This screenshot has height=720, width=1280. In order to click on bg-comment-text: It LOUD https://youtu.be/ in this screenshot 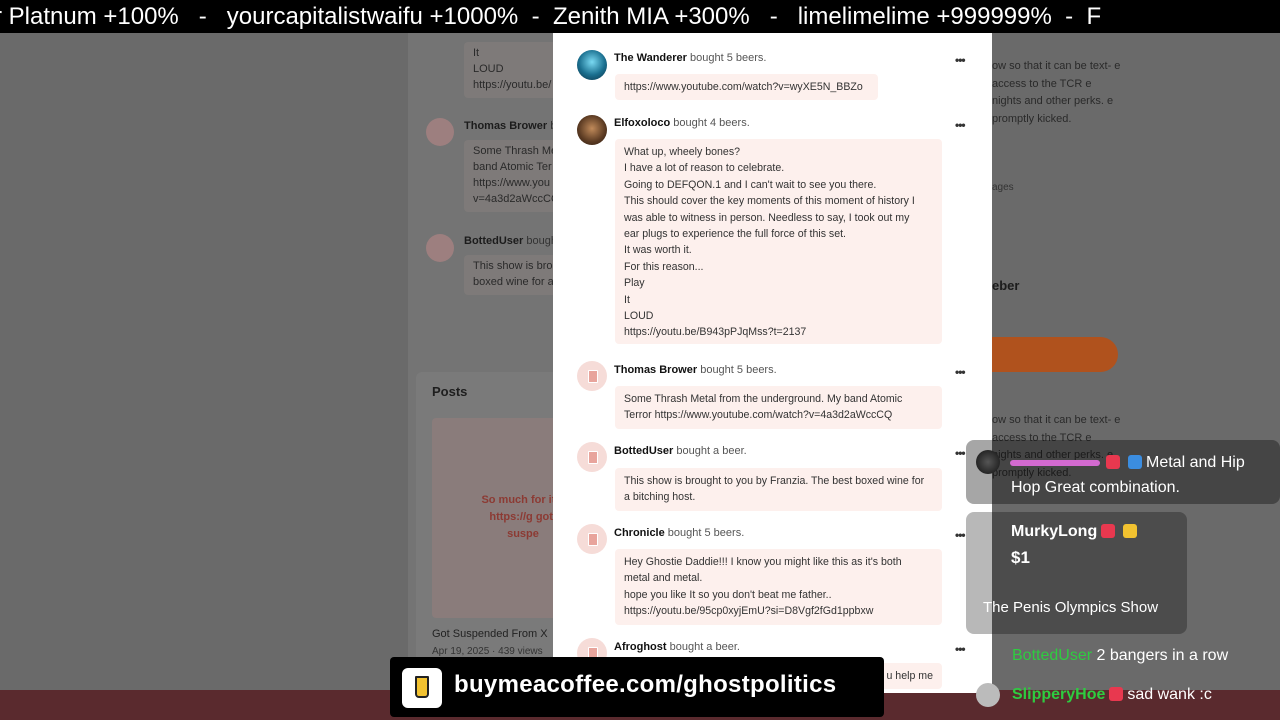, I will do `click(512, 69)`.